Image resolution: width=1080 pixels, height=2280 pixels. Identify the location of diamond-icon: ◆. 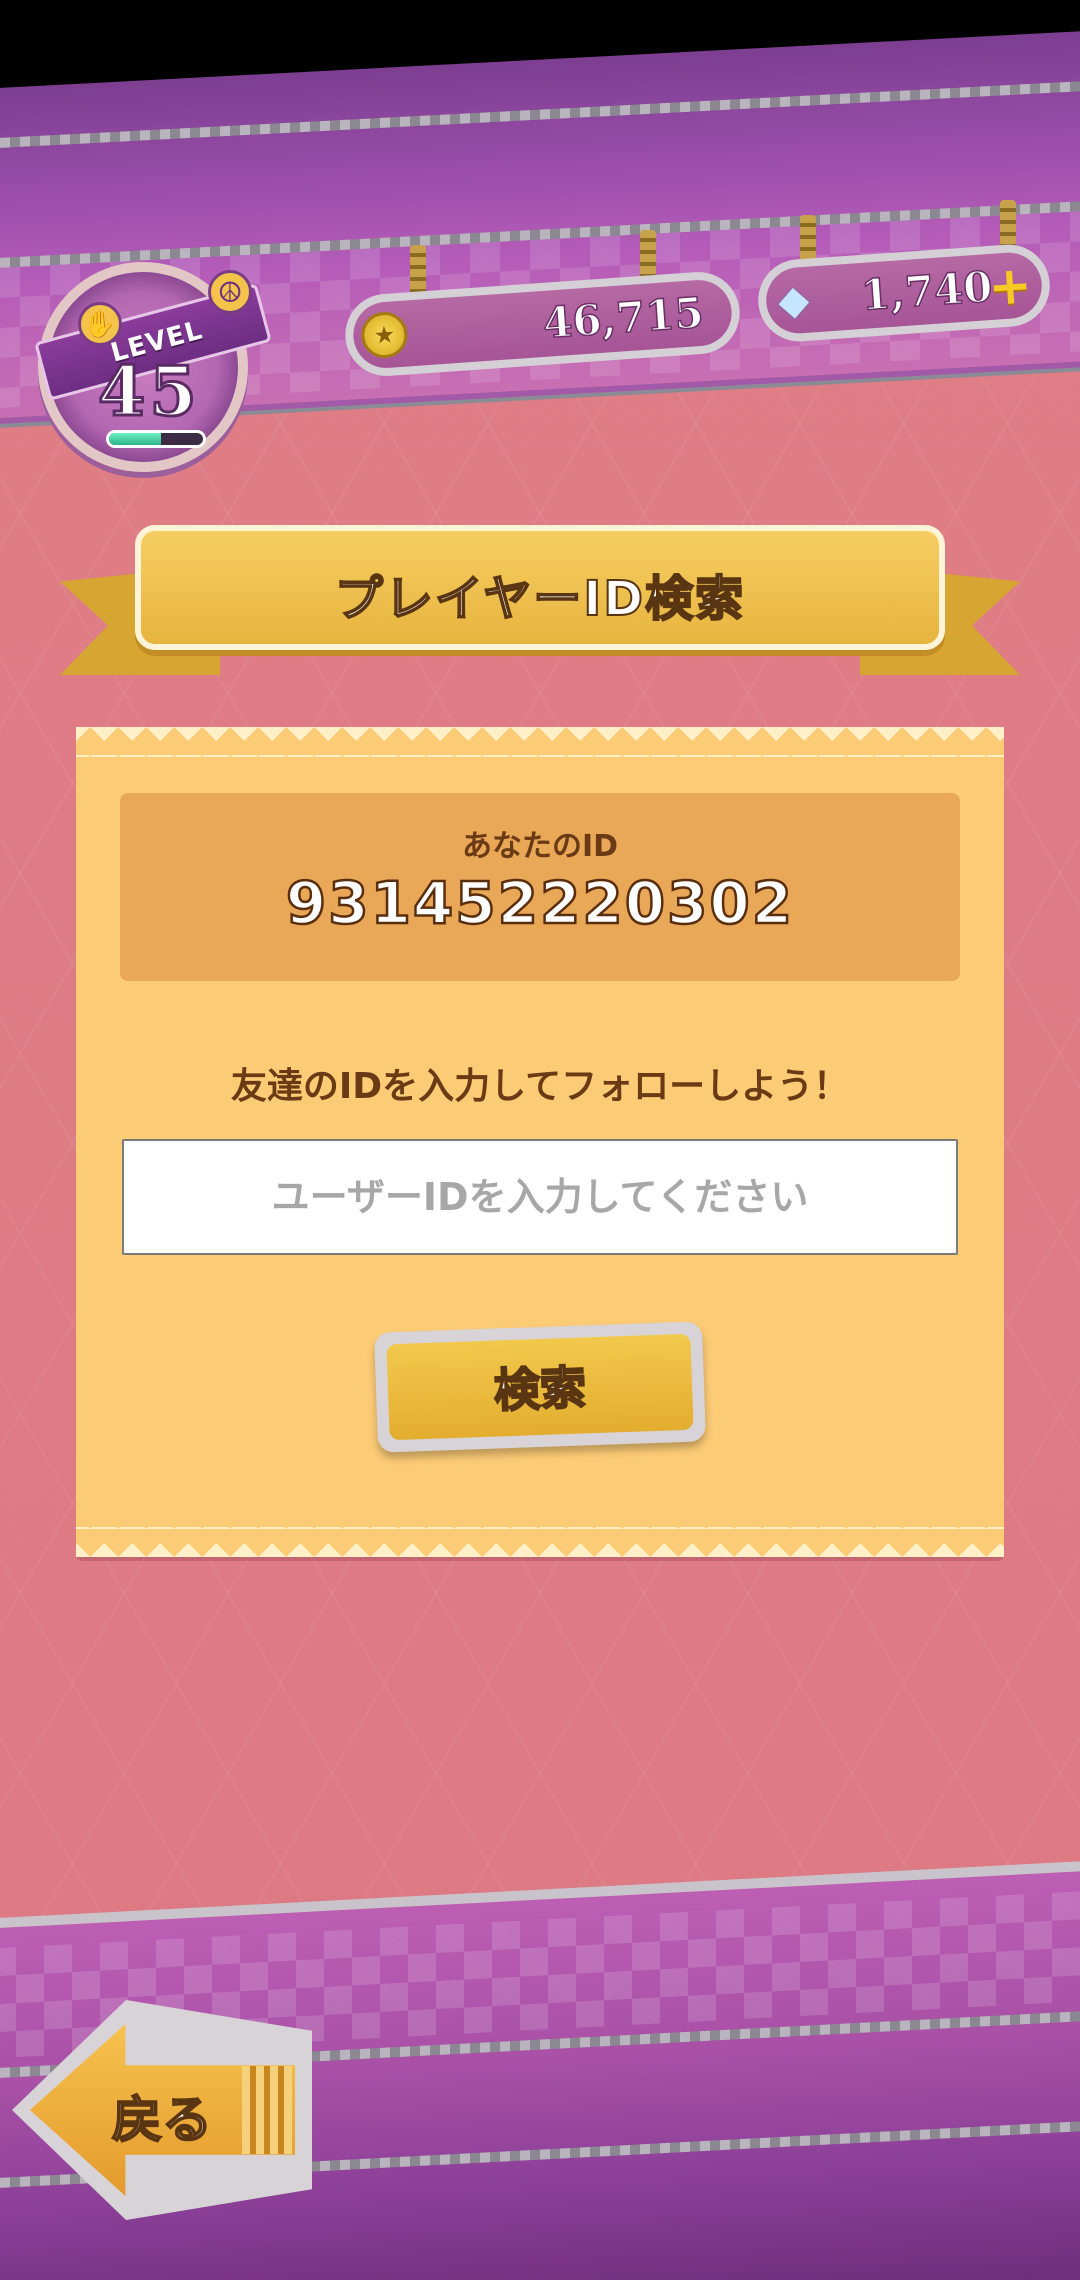
(793, 300).